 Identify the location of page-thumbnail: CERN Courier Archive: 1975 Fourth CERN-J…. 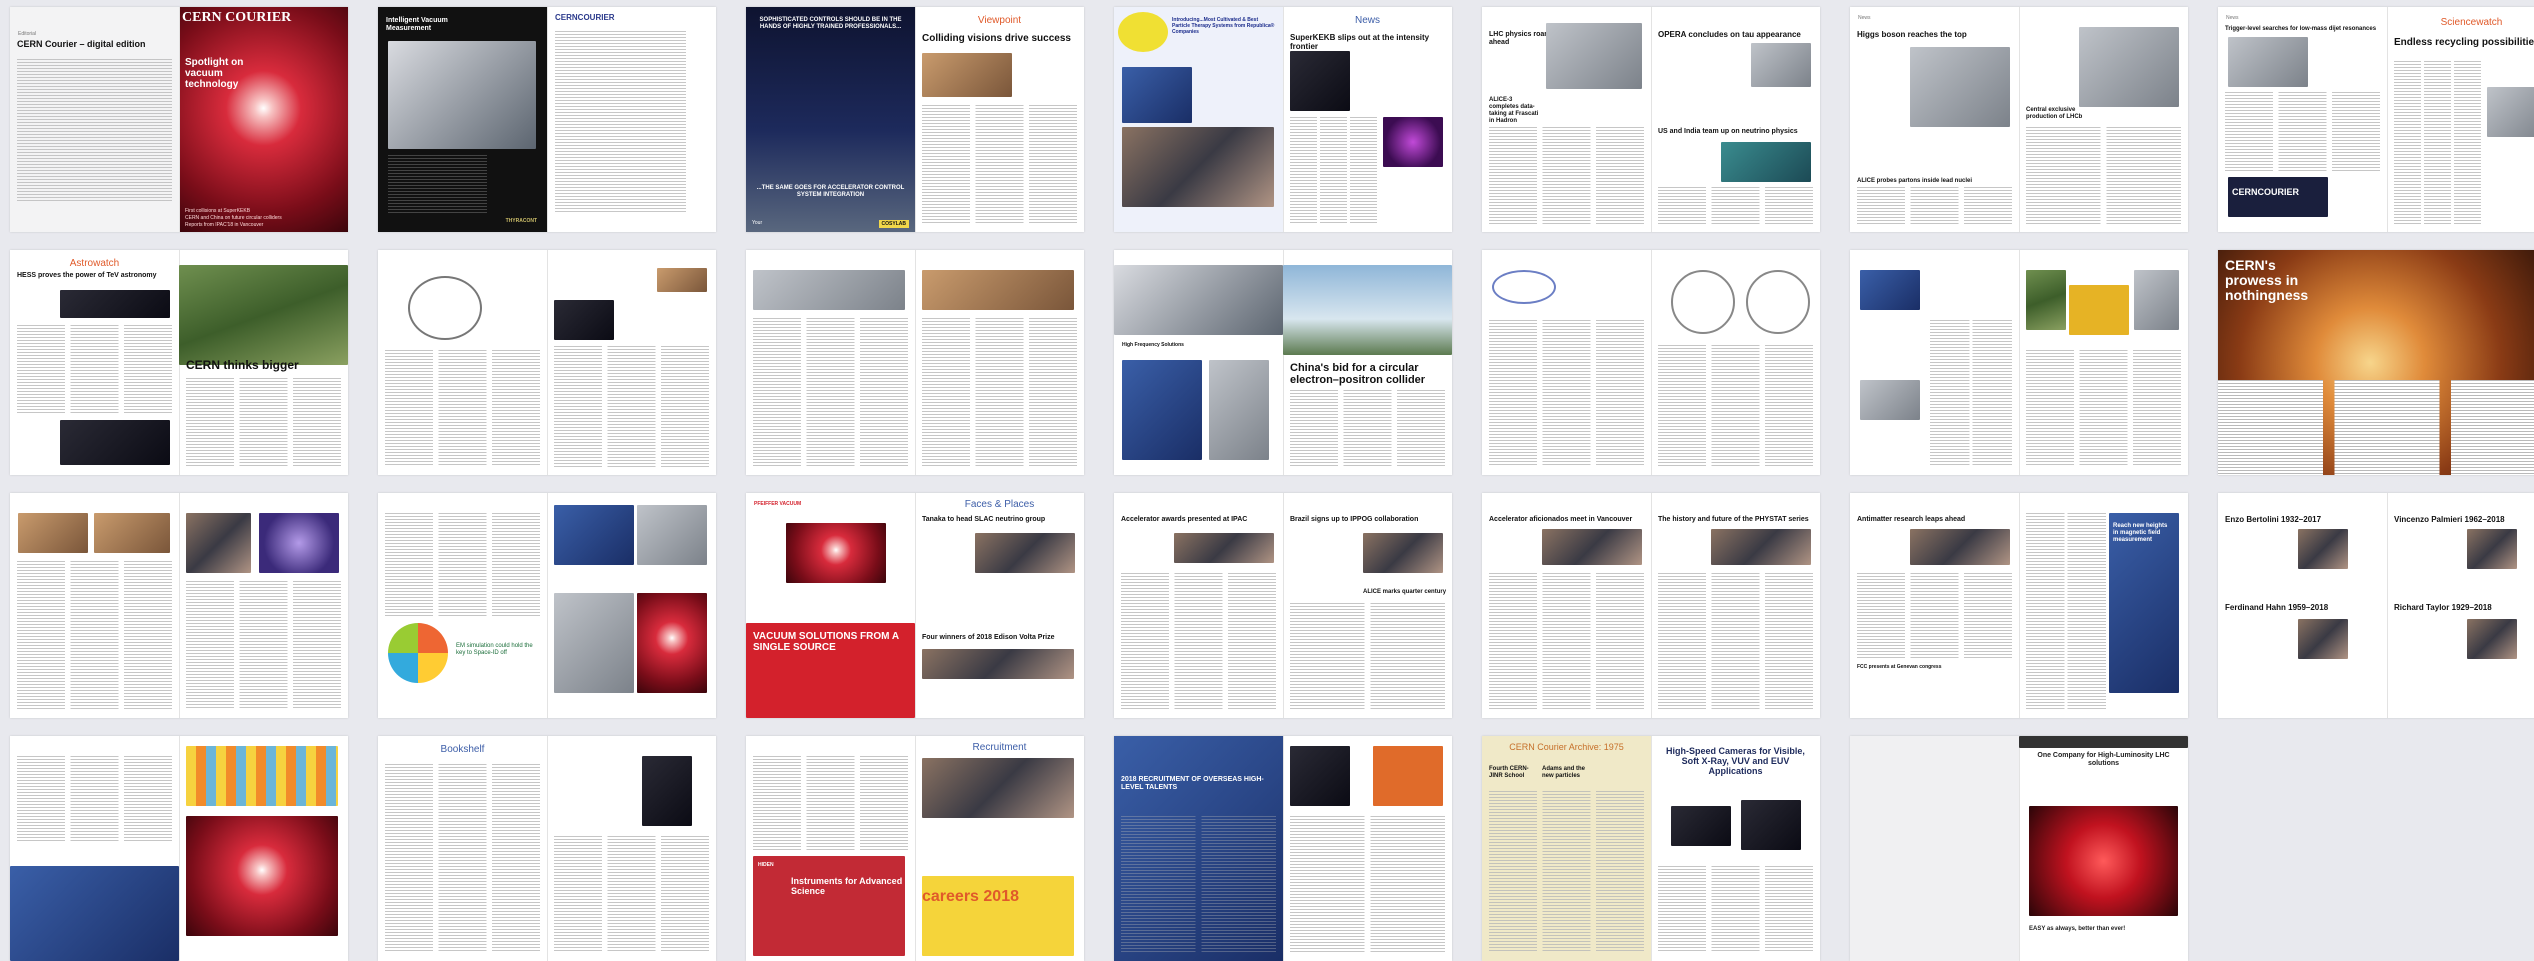
(1566, 848).